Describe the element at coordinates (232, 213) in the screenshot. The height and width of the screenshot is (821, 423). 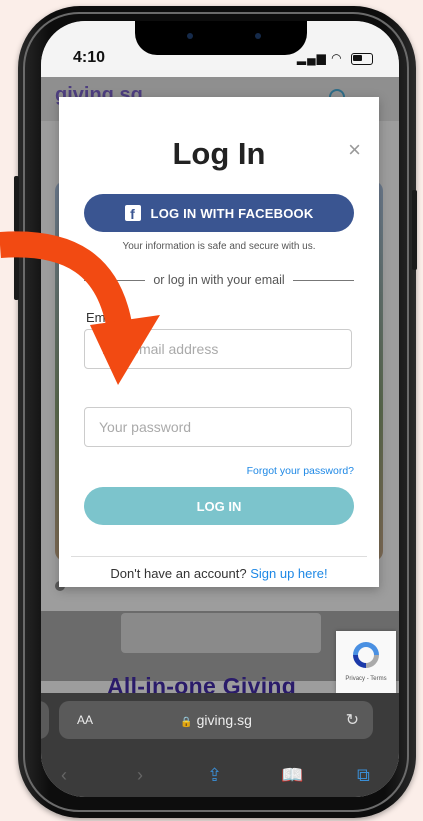
I see `facebook-login-label: LOG IN WITH FACEBOOK` at that location.